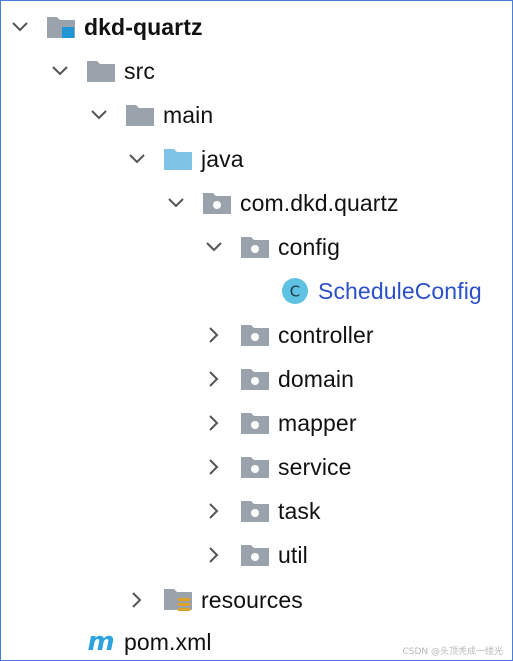 The height and width of the screenshot is (661, 513). I want to click on node-label: controller, so click(326, 335).